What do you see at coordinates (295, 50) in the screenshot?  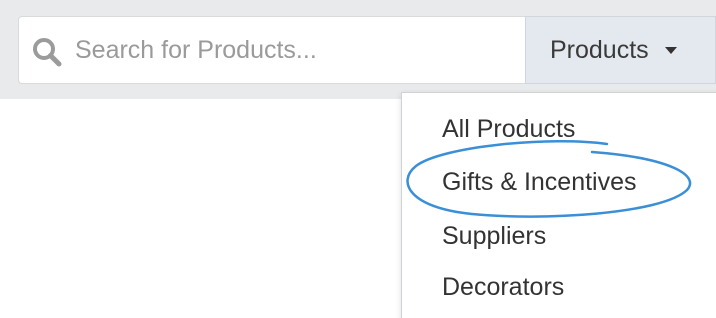 I see `search-input` at bounding box center [295, 50].